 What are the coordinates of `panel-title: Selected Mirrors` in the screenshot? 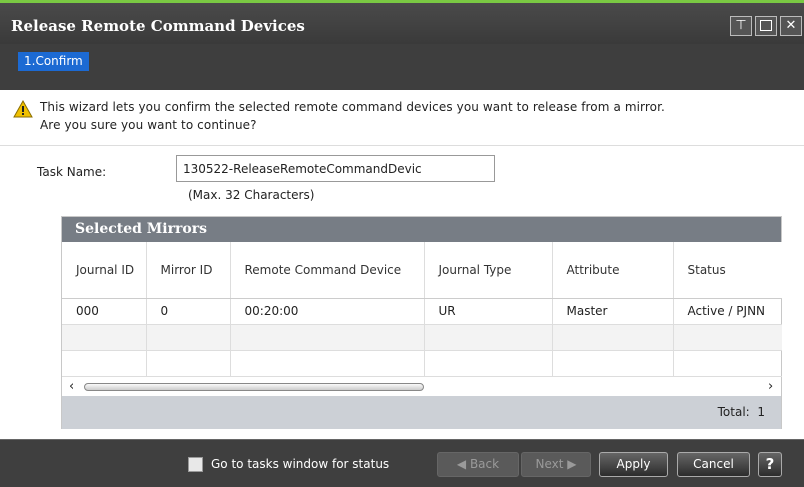 It's located at (421, 229).